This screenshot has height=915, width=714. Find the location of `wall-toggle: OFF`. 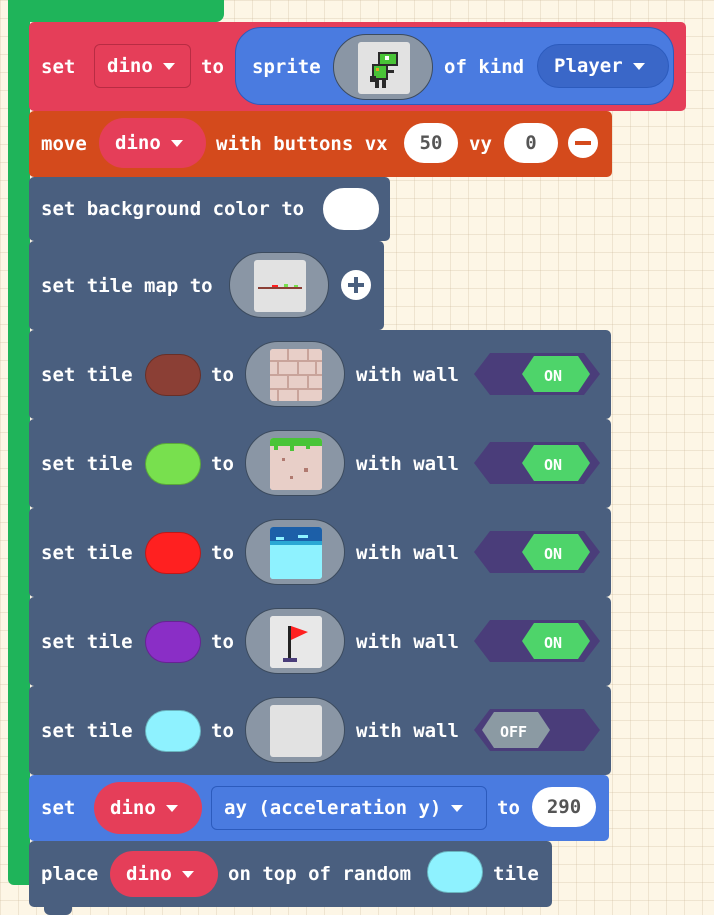

wall-toggle: OFF is located at coordinates (537, 730).